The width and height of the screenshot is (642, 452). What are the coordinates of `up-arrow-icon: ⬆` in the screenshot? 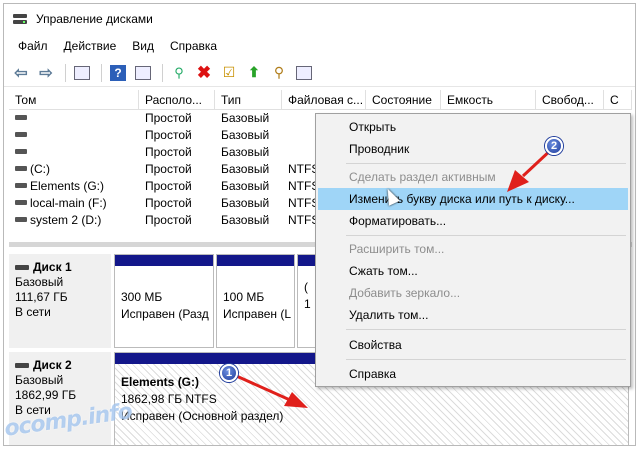 It's located at (254, 72).